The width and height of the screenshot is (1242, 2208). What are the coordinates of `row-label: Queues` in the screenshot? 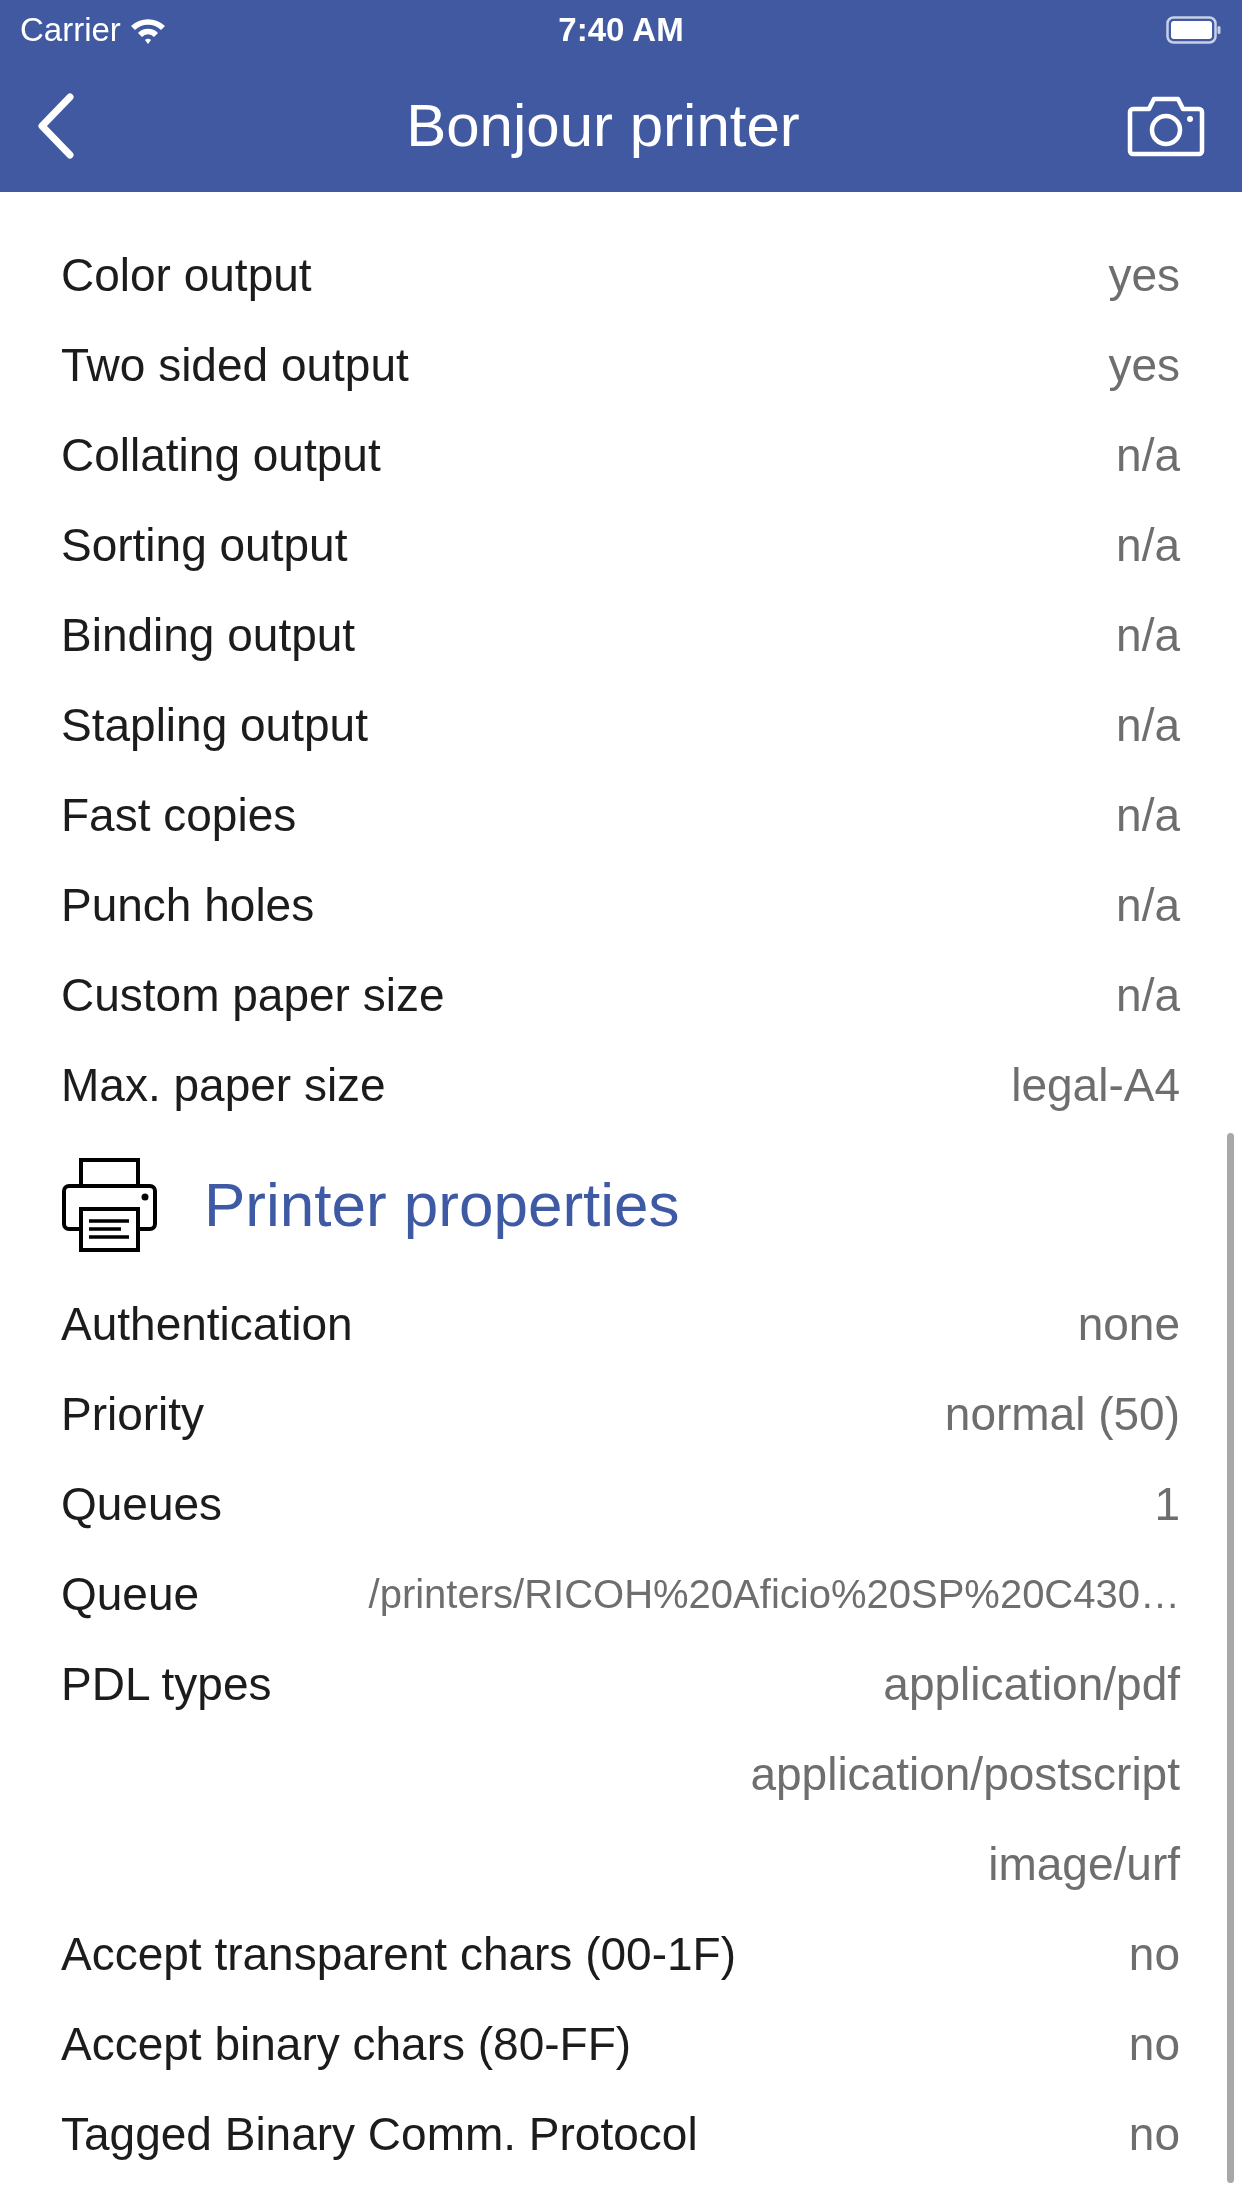 It's located at (142, 1504).